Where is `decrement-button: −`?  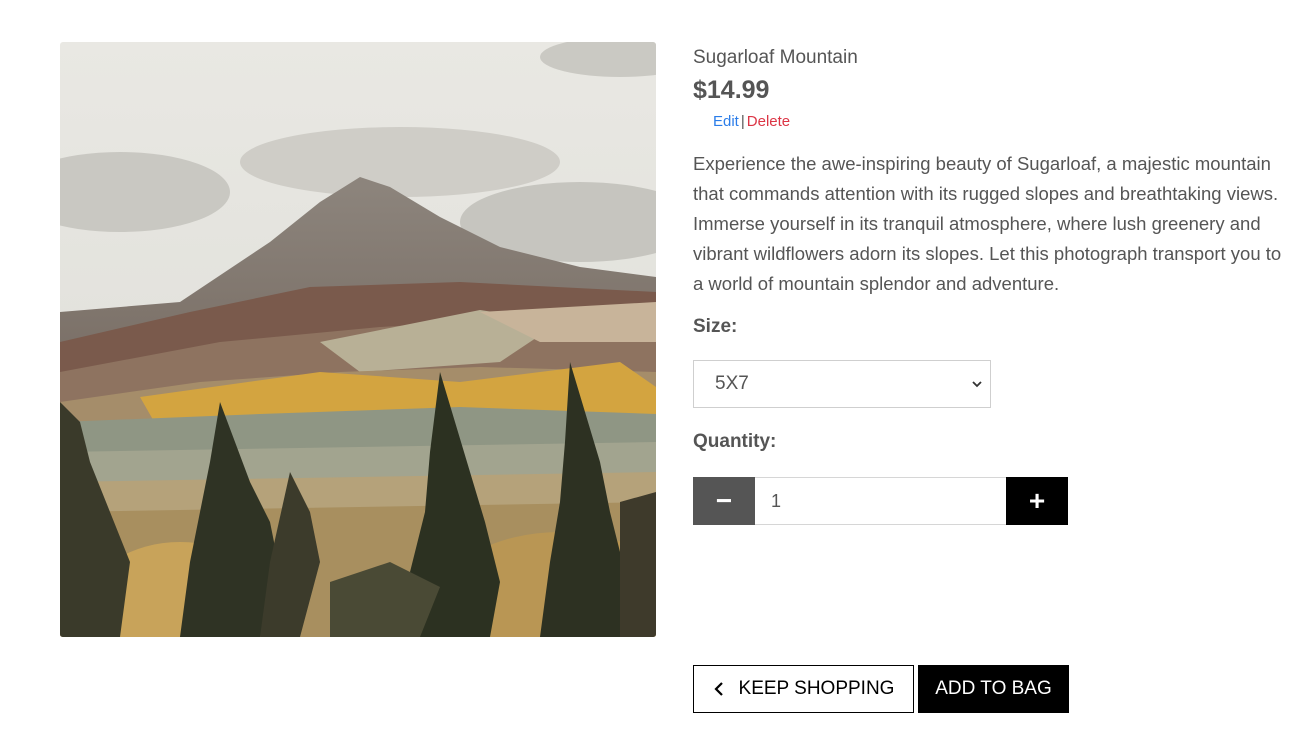 decrement-button: − is located at coordinates (724, 501).